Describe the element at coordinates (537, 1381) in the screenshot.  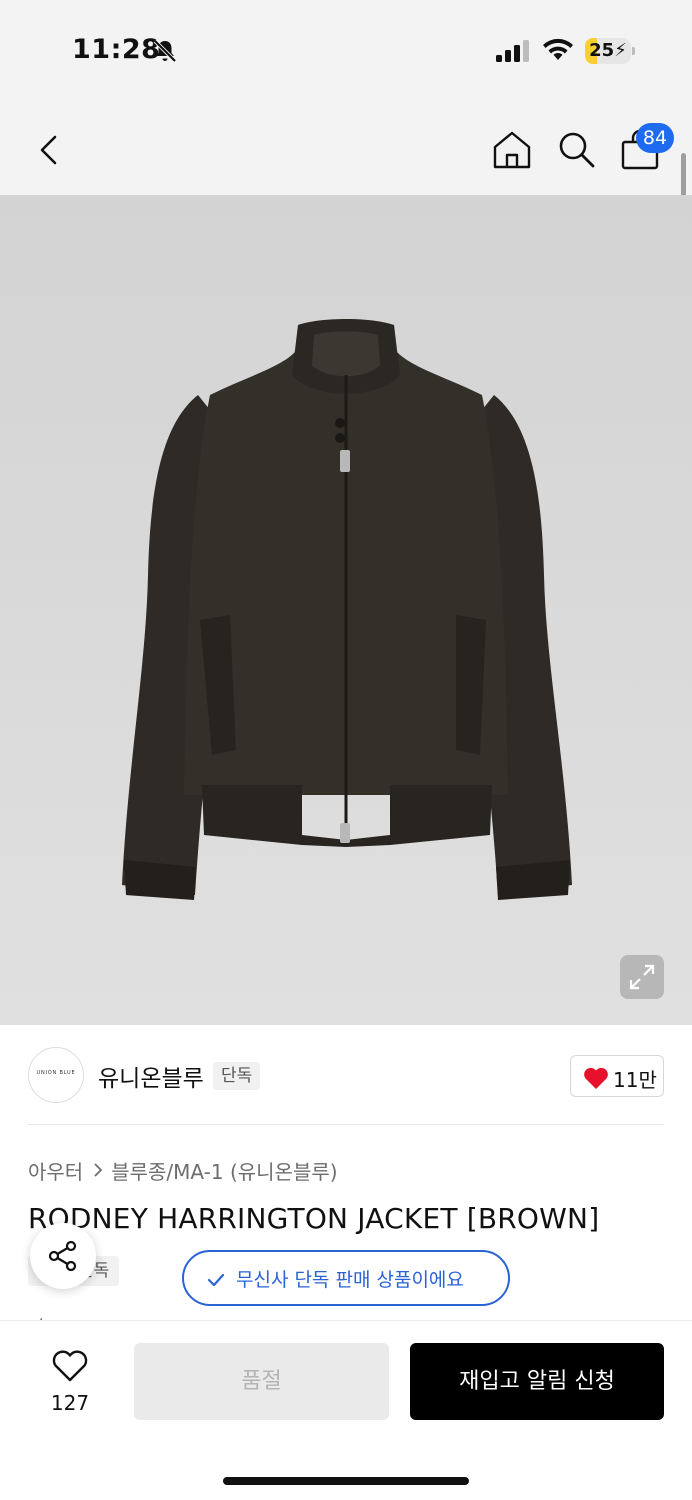
I see `restock-alert-button: 재입고 알림 신청` at that location.